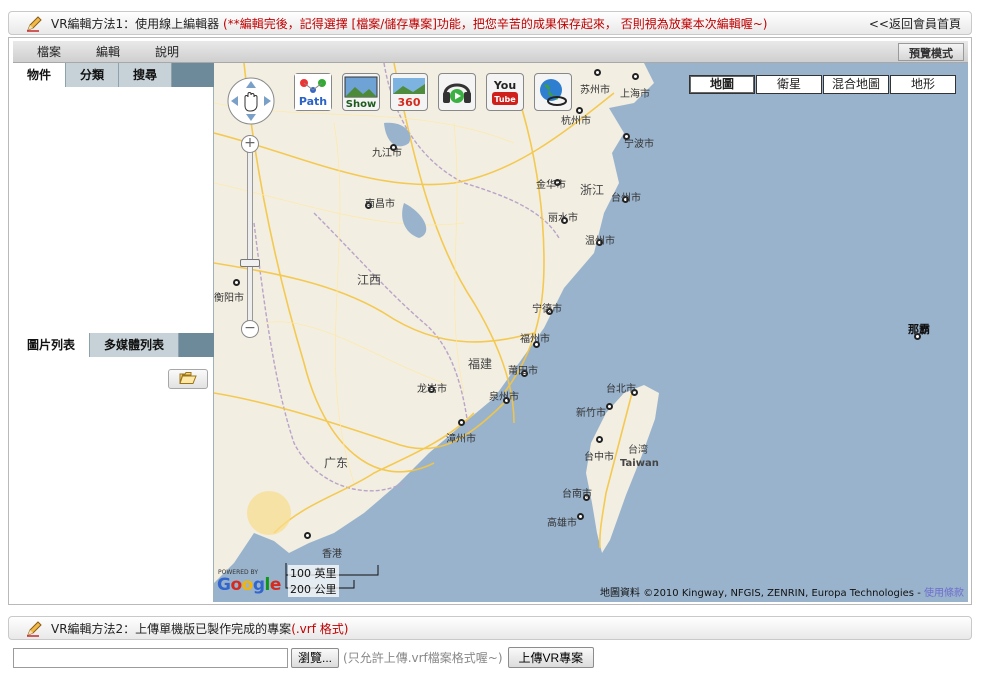  Describe the element at coordinates (595, 90) in the screenshot. I see `city-label: 苏州市` at that location.